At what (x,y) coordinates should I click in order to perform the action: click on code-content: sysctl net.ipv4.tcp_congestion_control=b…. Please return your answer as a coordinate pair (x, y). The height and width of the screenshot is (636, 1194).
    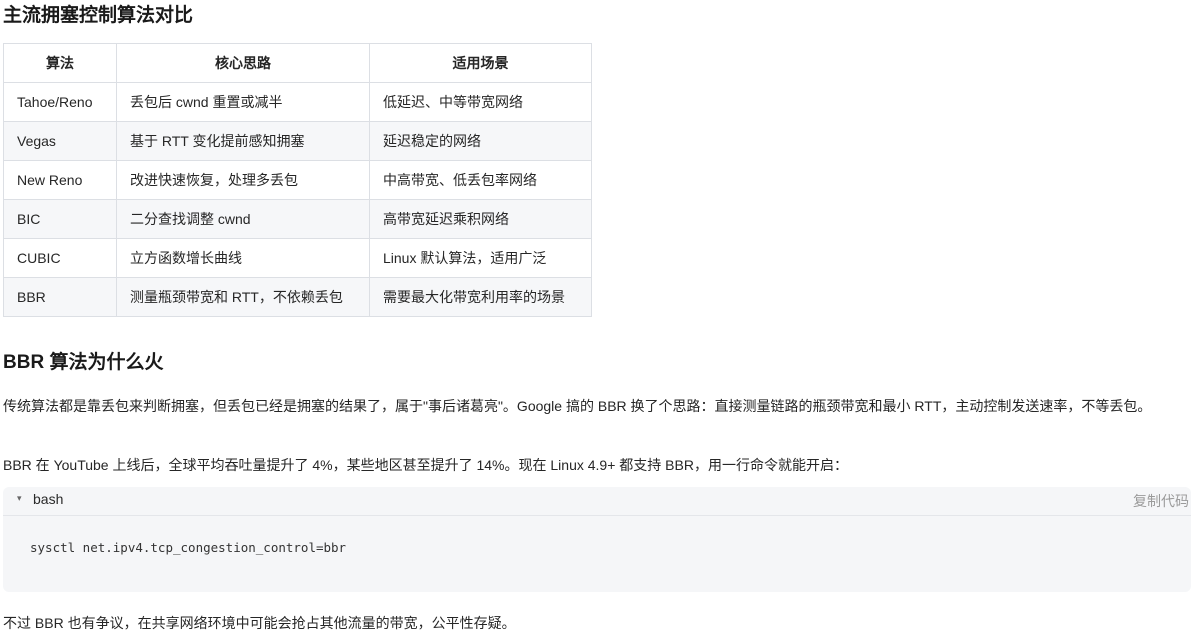
    Looking at the image, I should click on (188, 547).